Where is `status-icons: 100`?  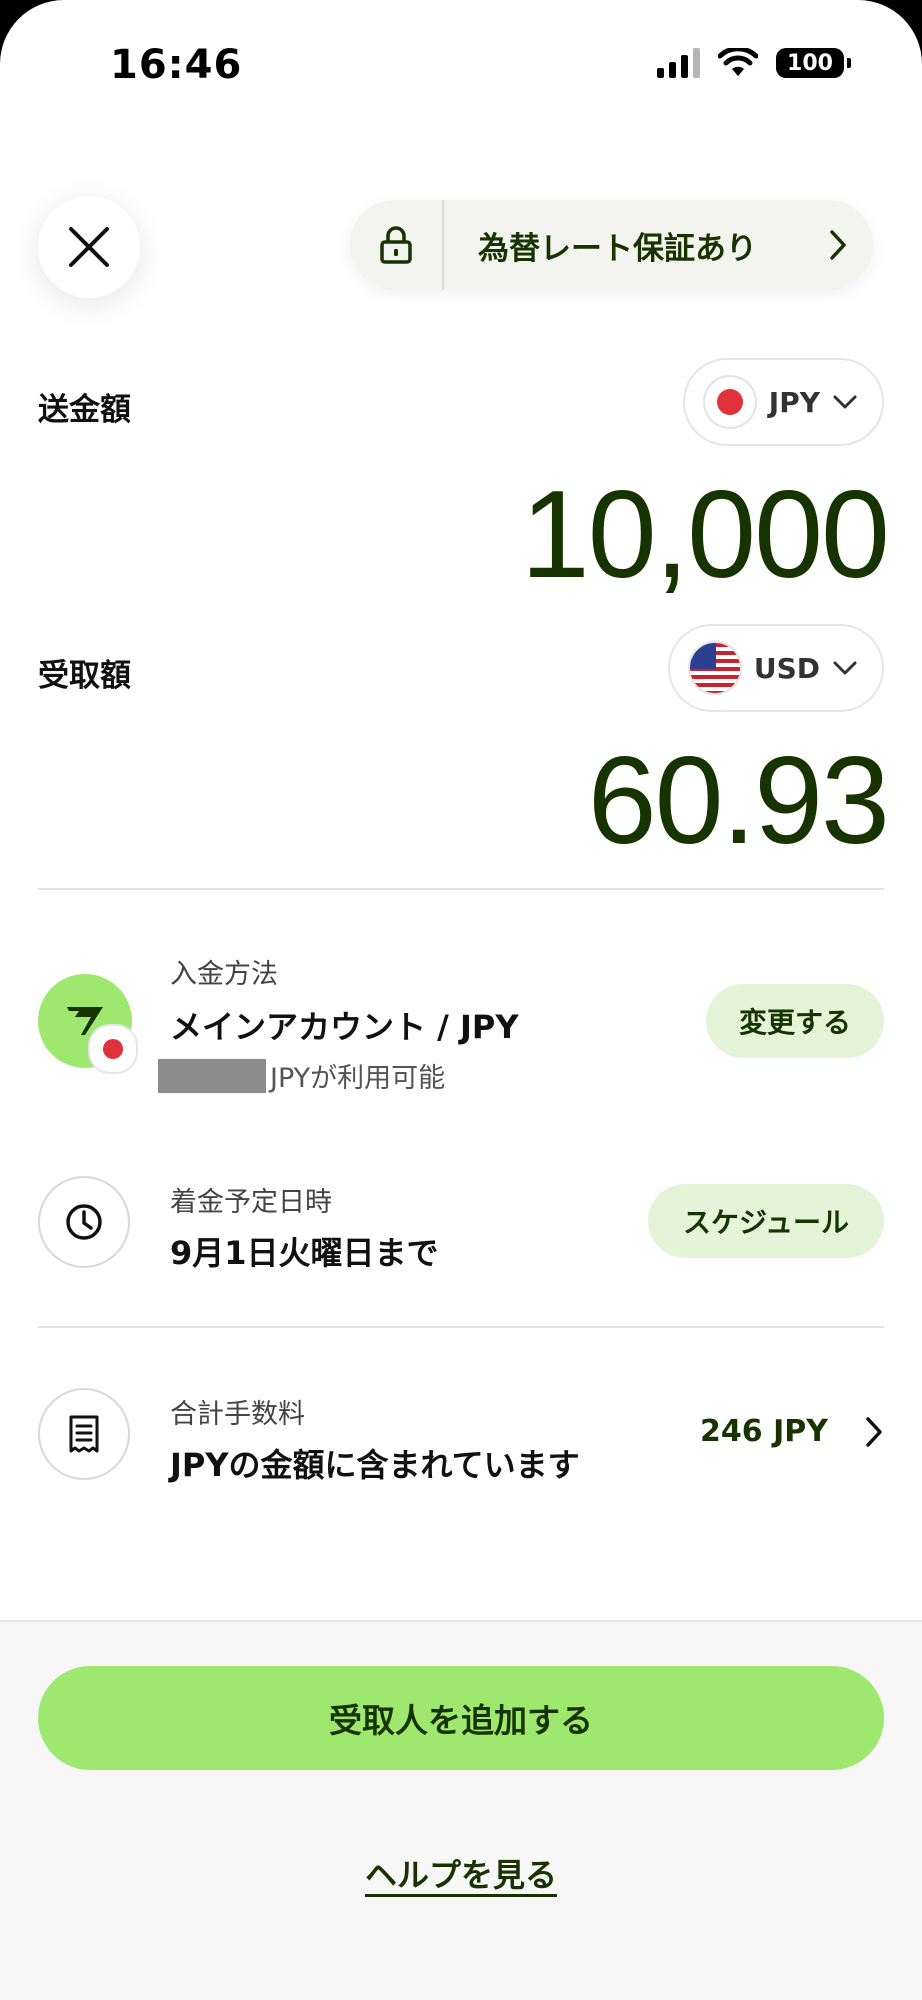
status-icons: 100 is located at coordinates (754, 63).